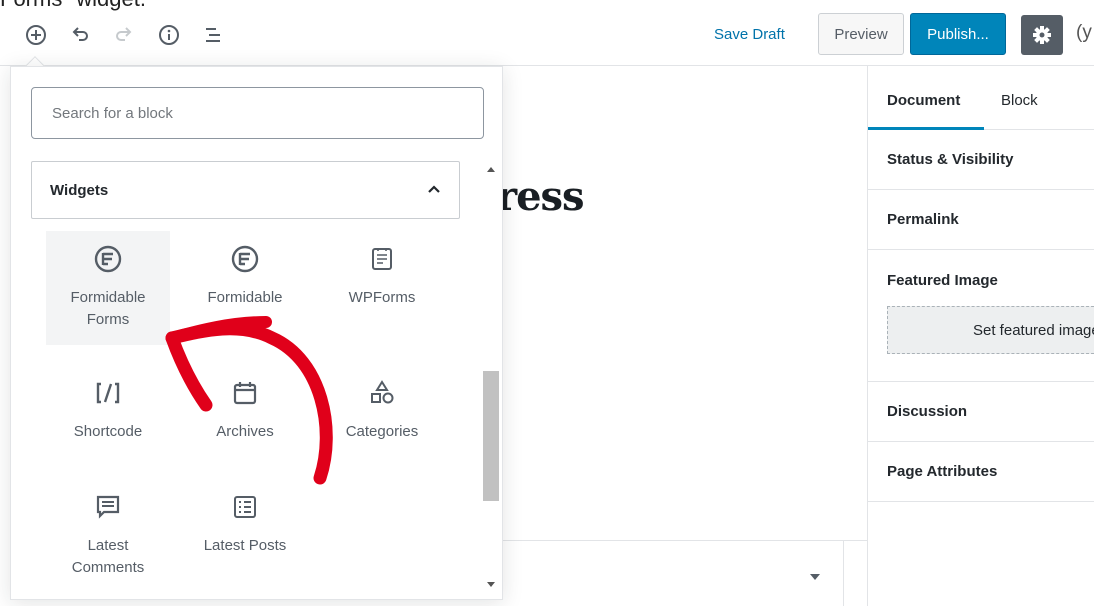 This screenshot has width=1094, height=606. I want to click on shortcode-icon, so click(108, 393).